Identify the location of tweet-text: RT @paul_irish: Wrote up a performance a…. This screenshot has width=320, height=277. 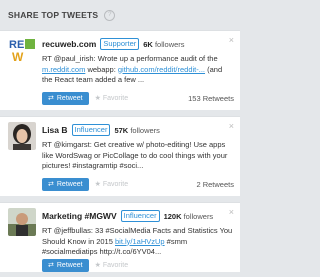
(132, 69).